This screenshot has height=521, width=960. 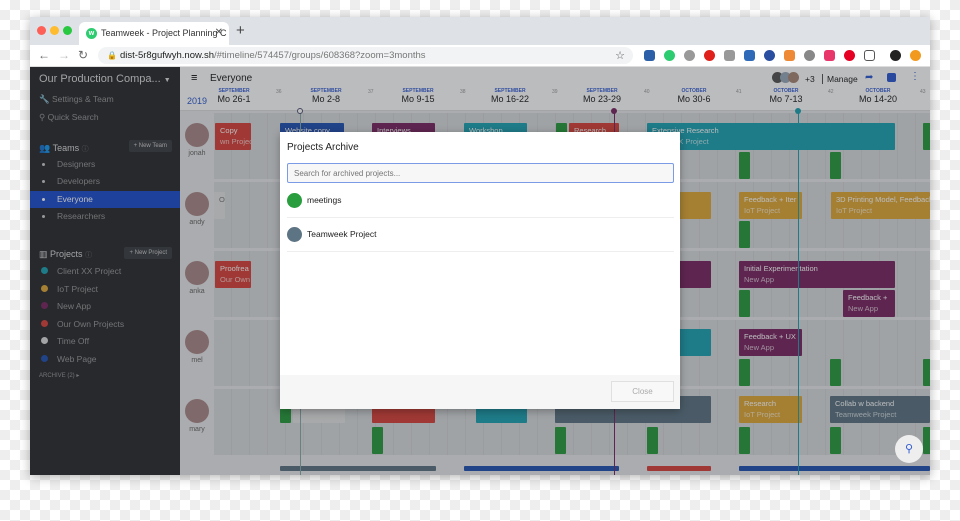 What do you see at coordinates (915, 55) in the screenshot?
I see `update-alert-icon` at bounding box center [915, 55].